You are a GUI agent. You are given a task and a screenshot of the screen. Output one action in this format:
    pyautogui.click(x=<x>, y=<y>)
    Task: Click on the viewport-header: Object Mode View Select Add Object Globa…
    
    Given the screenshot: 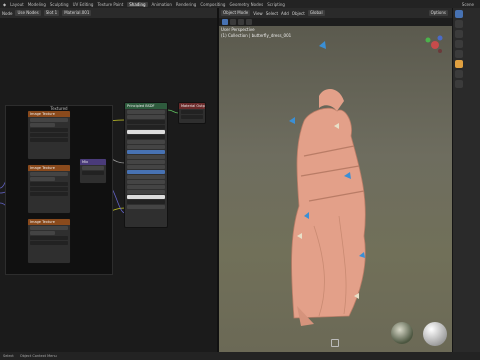 What is the action you would take?
    pyautogui.click(x=335, y=13)
    